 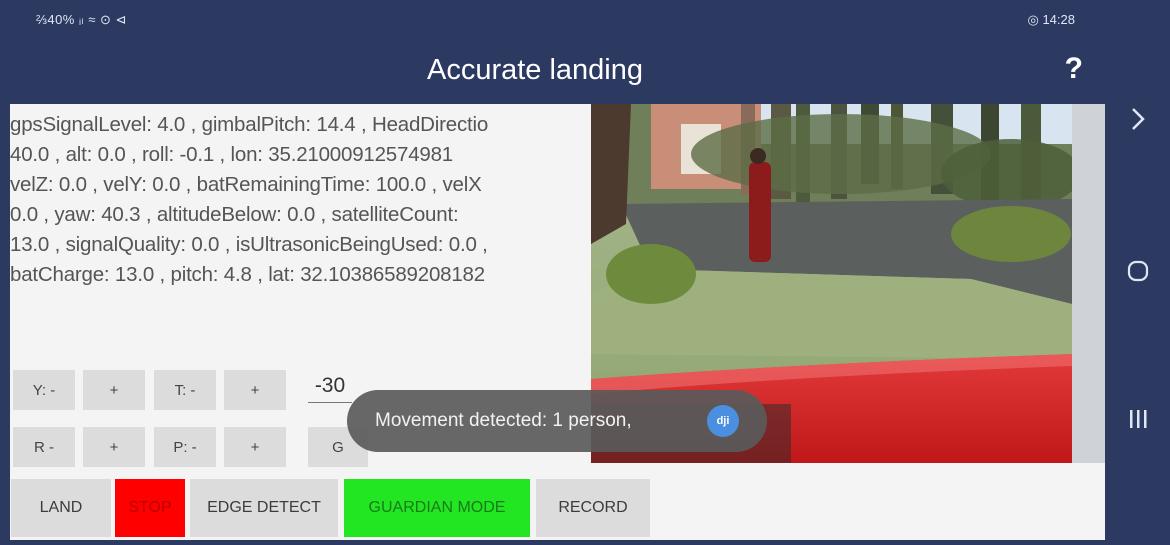 I want to click on status-icons: ⅔40% ᵢₗ ≈ ⊙ ⊲, so click(x=81, y=19).